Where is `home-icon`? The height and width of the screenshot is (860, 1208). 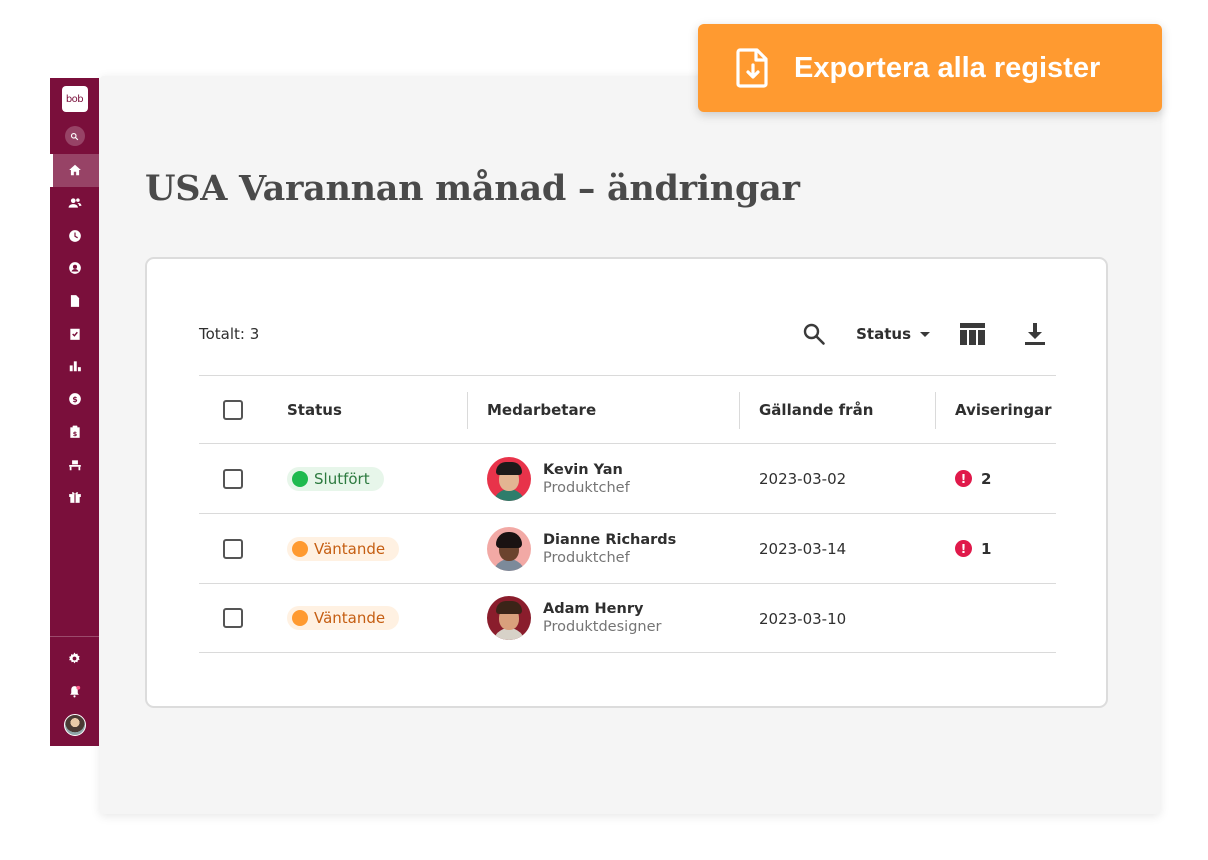 home-icon is located at coordinates (74, 170).